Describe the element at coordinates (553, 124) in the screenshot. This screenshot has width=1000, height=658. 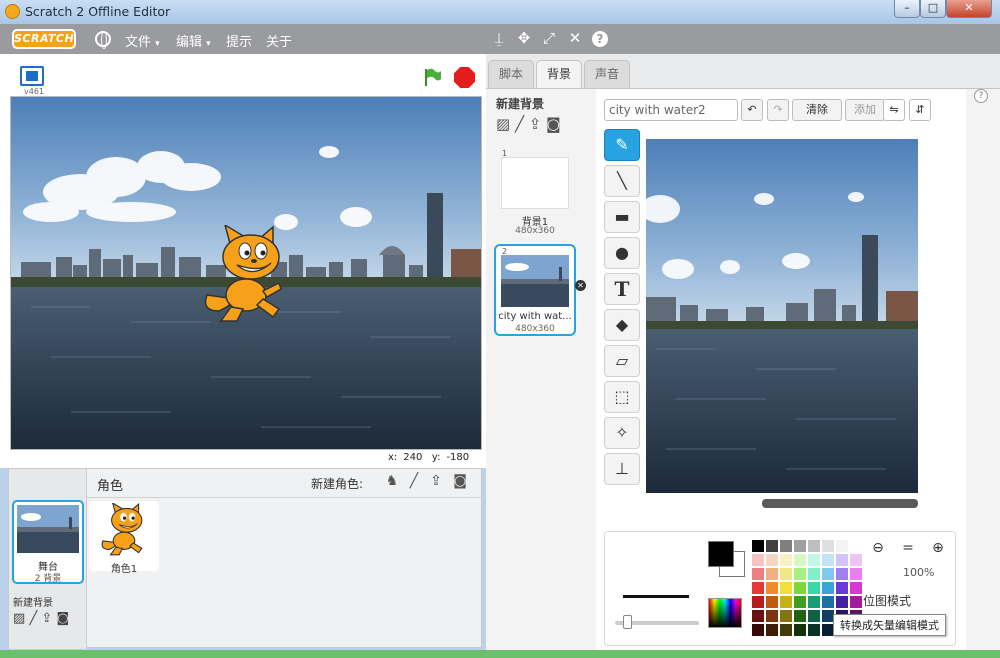
I see `camera-backdrop-icon: ◙` at that location.